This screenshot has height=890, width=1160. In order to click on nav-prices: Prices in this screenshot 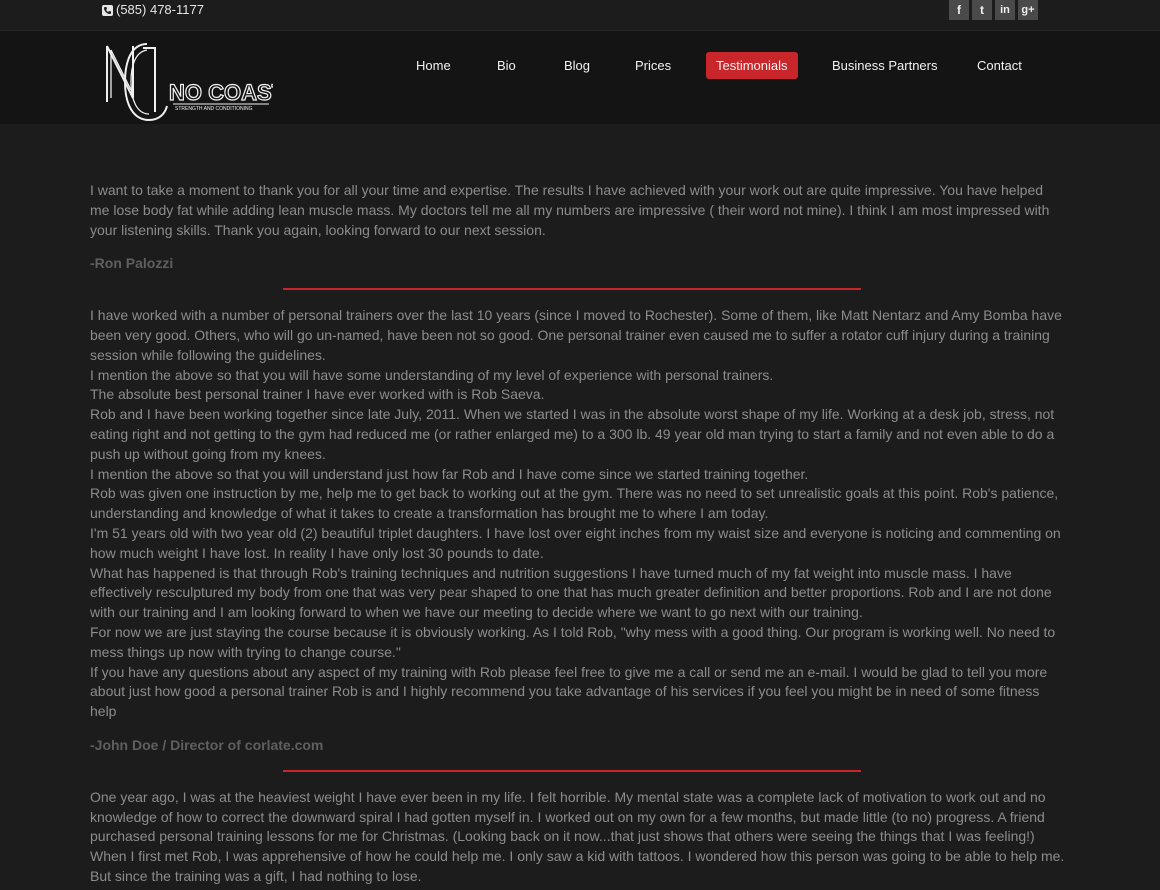, I will do `click(653, 65)`.